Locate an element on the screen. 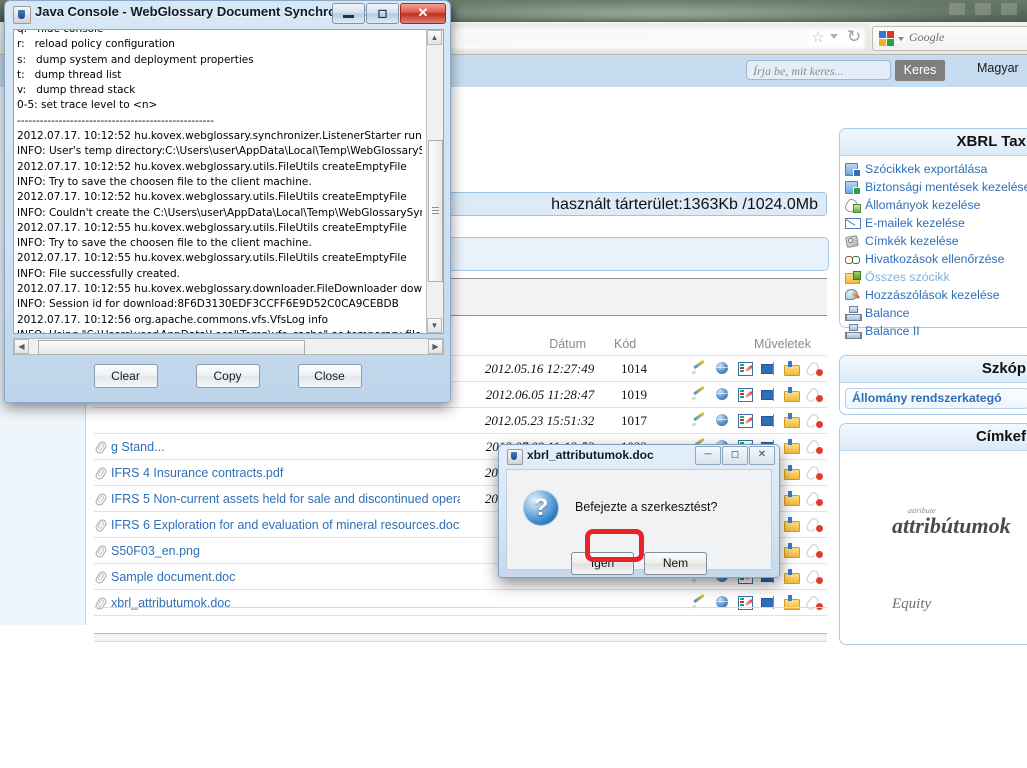  browser-search-box: Google is located at coordinates (949, 38).